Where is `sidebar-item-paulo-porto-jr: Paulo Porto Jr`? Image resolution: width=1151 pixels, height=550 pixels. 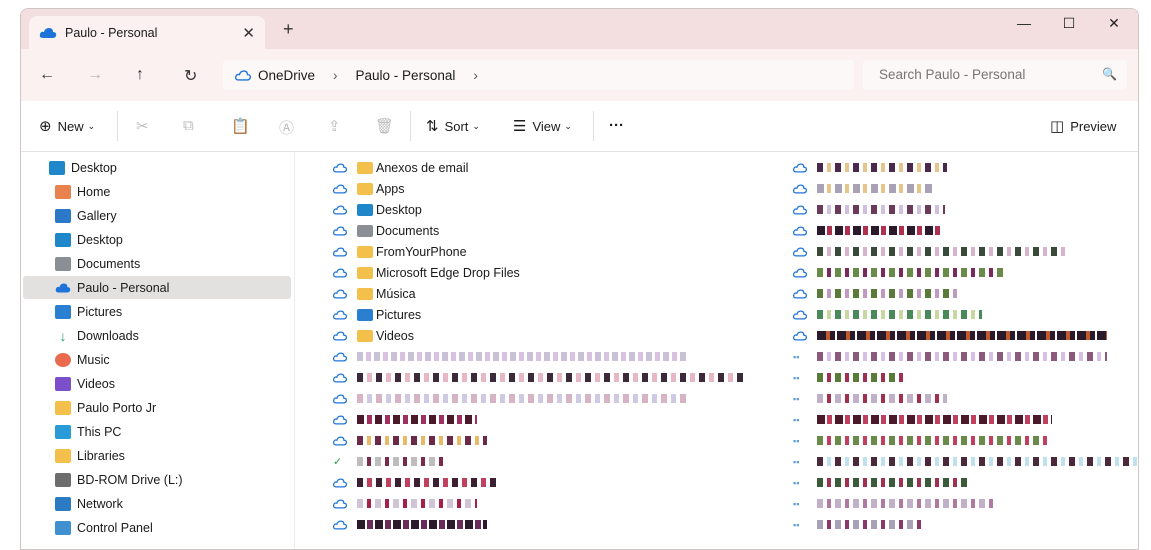 sidebar-item-paulo-porto-jr: Paulo Porto Jr is located at coordinates (105, 407).